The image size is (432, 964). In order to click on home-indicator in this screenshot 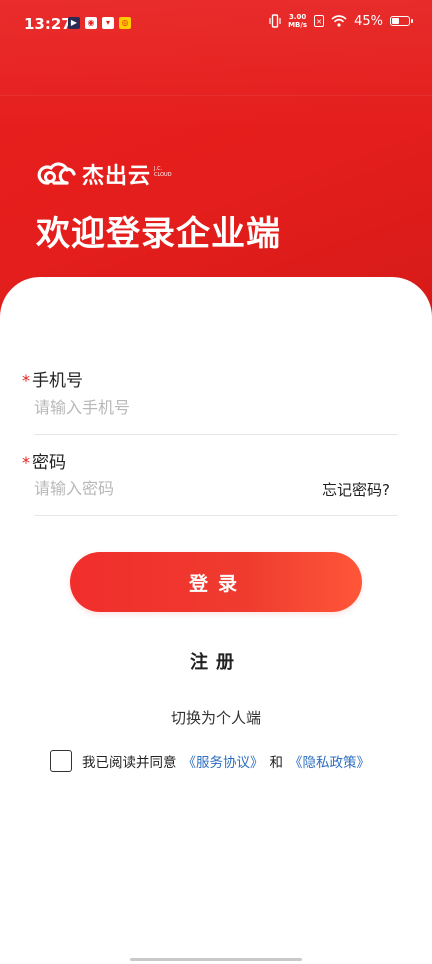, I will do `click(216, 959)`.